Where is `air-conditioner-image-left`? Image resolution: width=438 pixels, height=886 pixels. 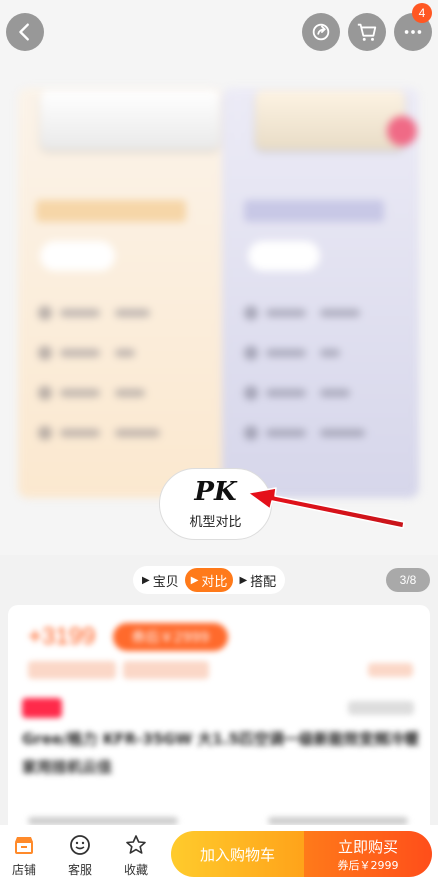 air-conditioner-image-left is located at coordinates (130, 120).